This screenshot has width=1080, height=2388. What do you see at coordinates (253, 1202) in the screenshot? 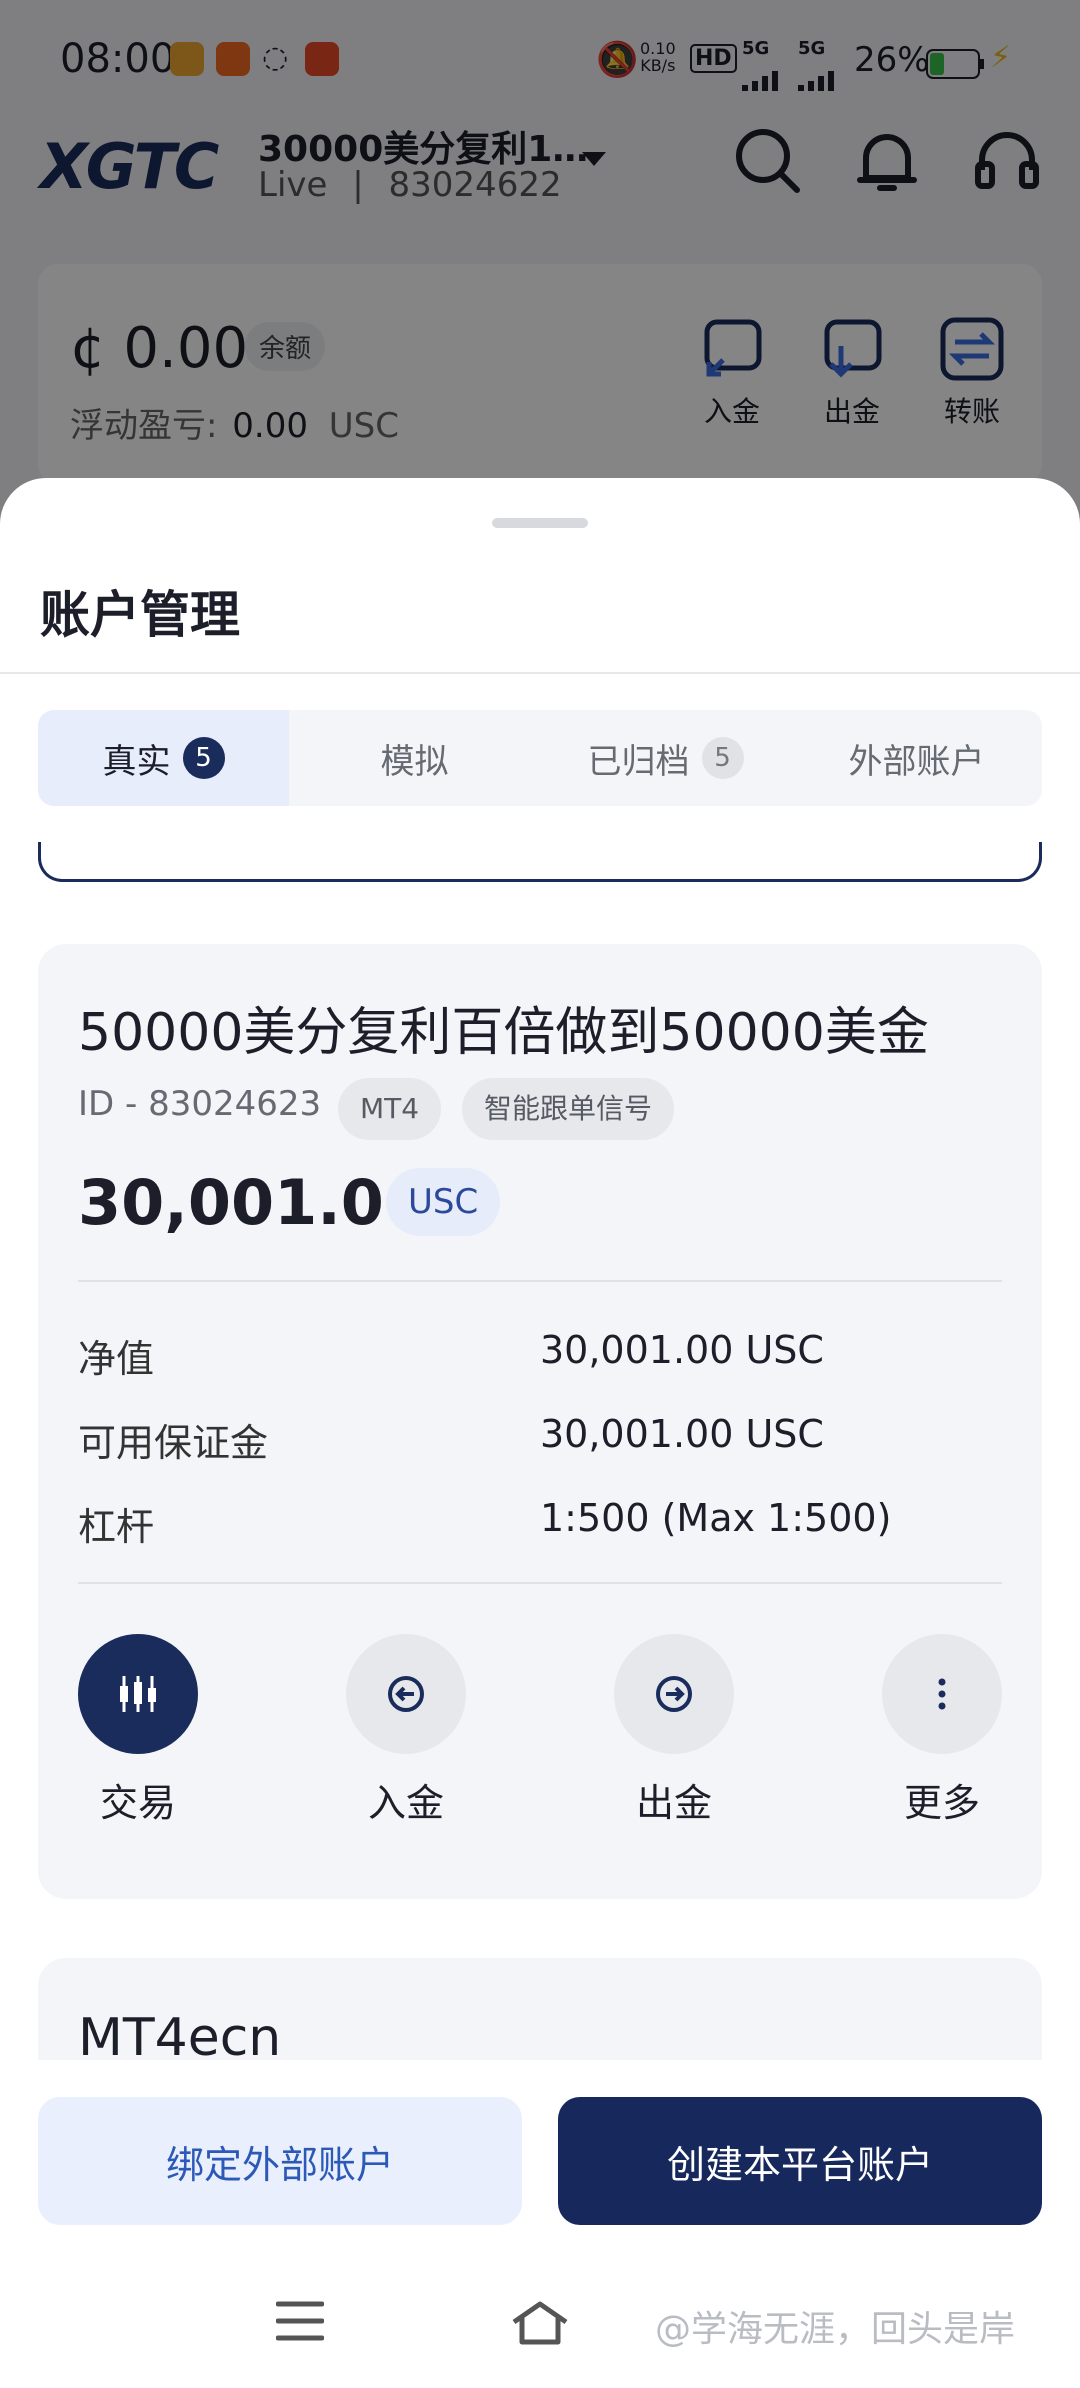
I see `account-balance: 30,001.00` at bounding box center [253, 1202].